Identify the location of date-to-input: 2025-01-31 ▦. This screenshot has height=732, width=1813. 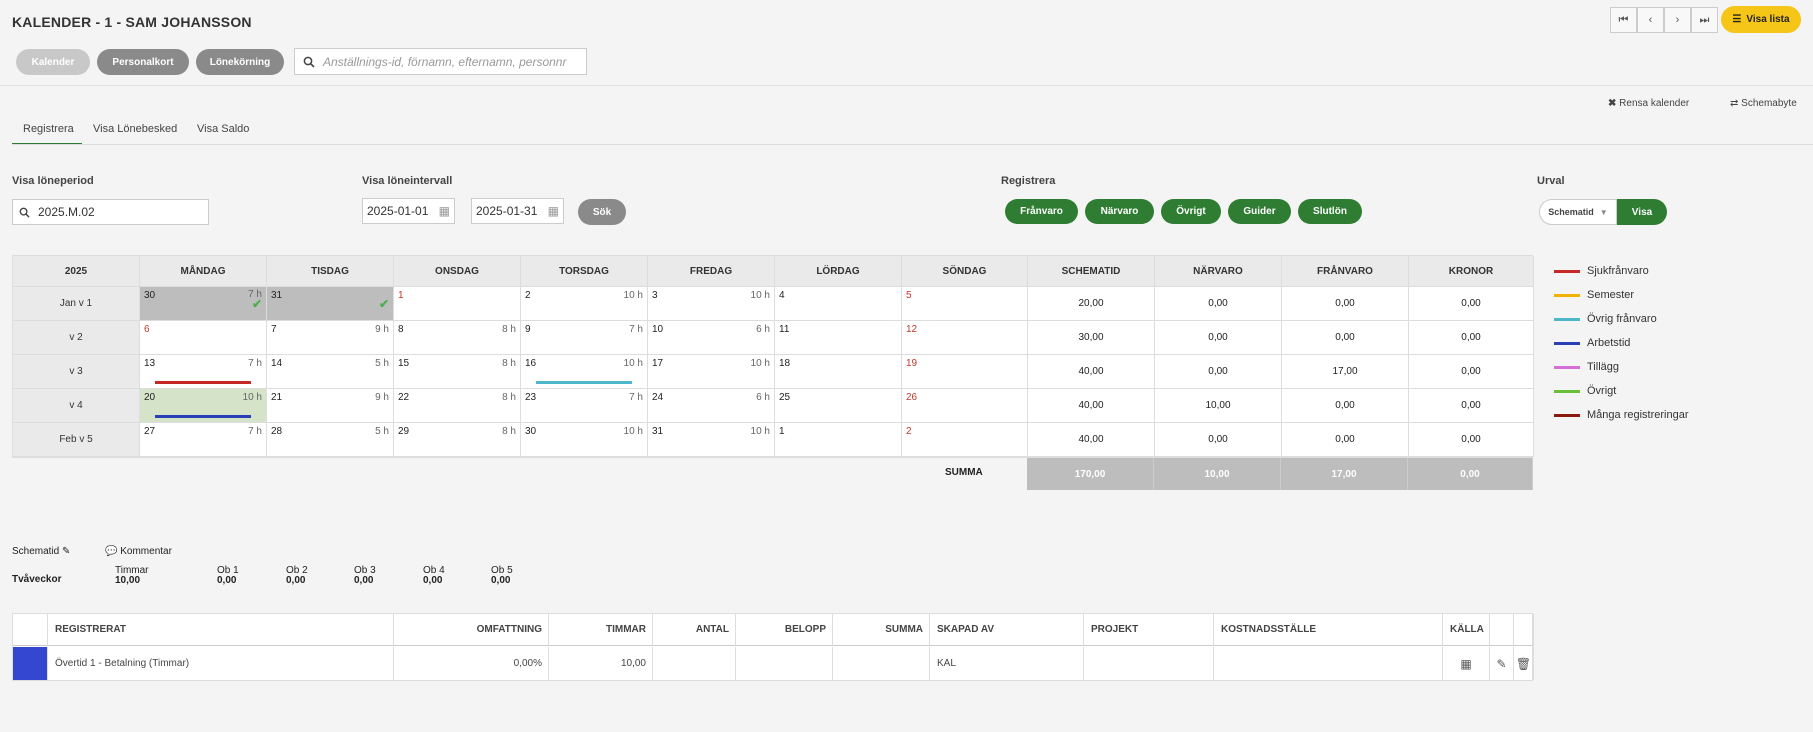
(517, 211).